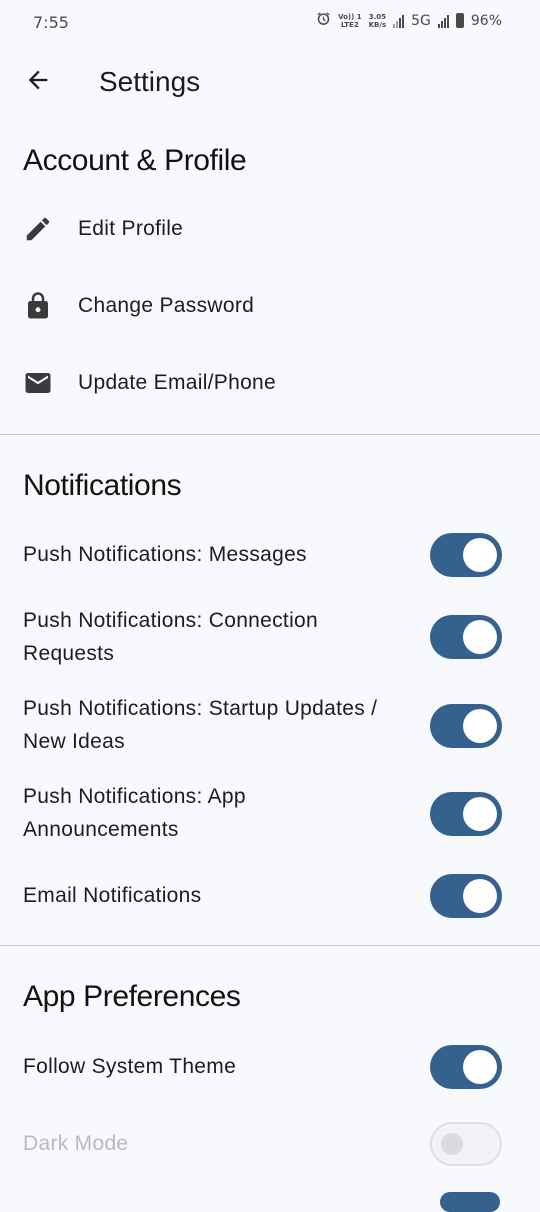 Image resolution: width=540 pixels, height=1212 pixels. Describe the element at coordinates (377, 16) in the screenshot. I see `speed-value: 3.05` at that location.